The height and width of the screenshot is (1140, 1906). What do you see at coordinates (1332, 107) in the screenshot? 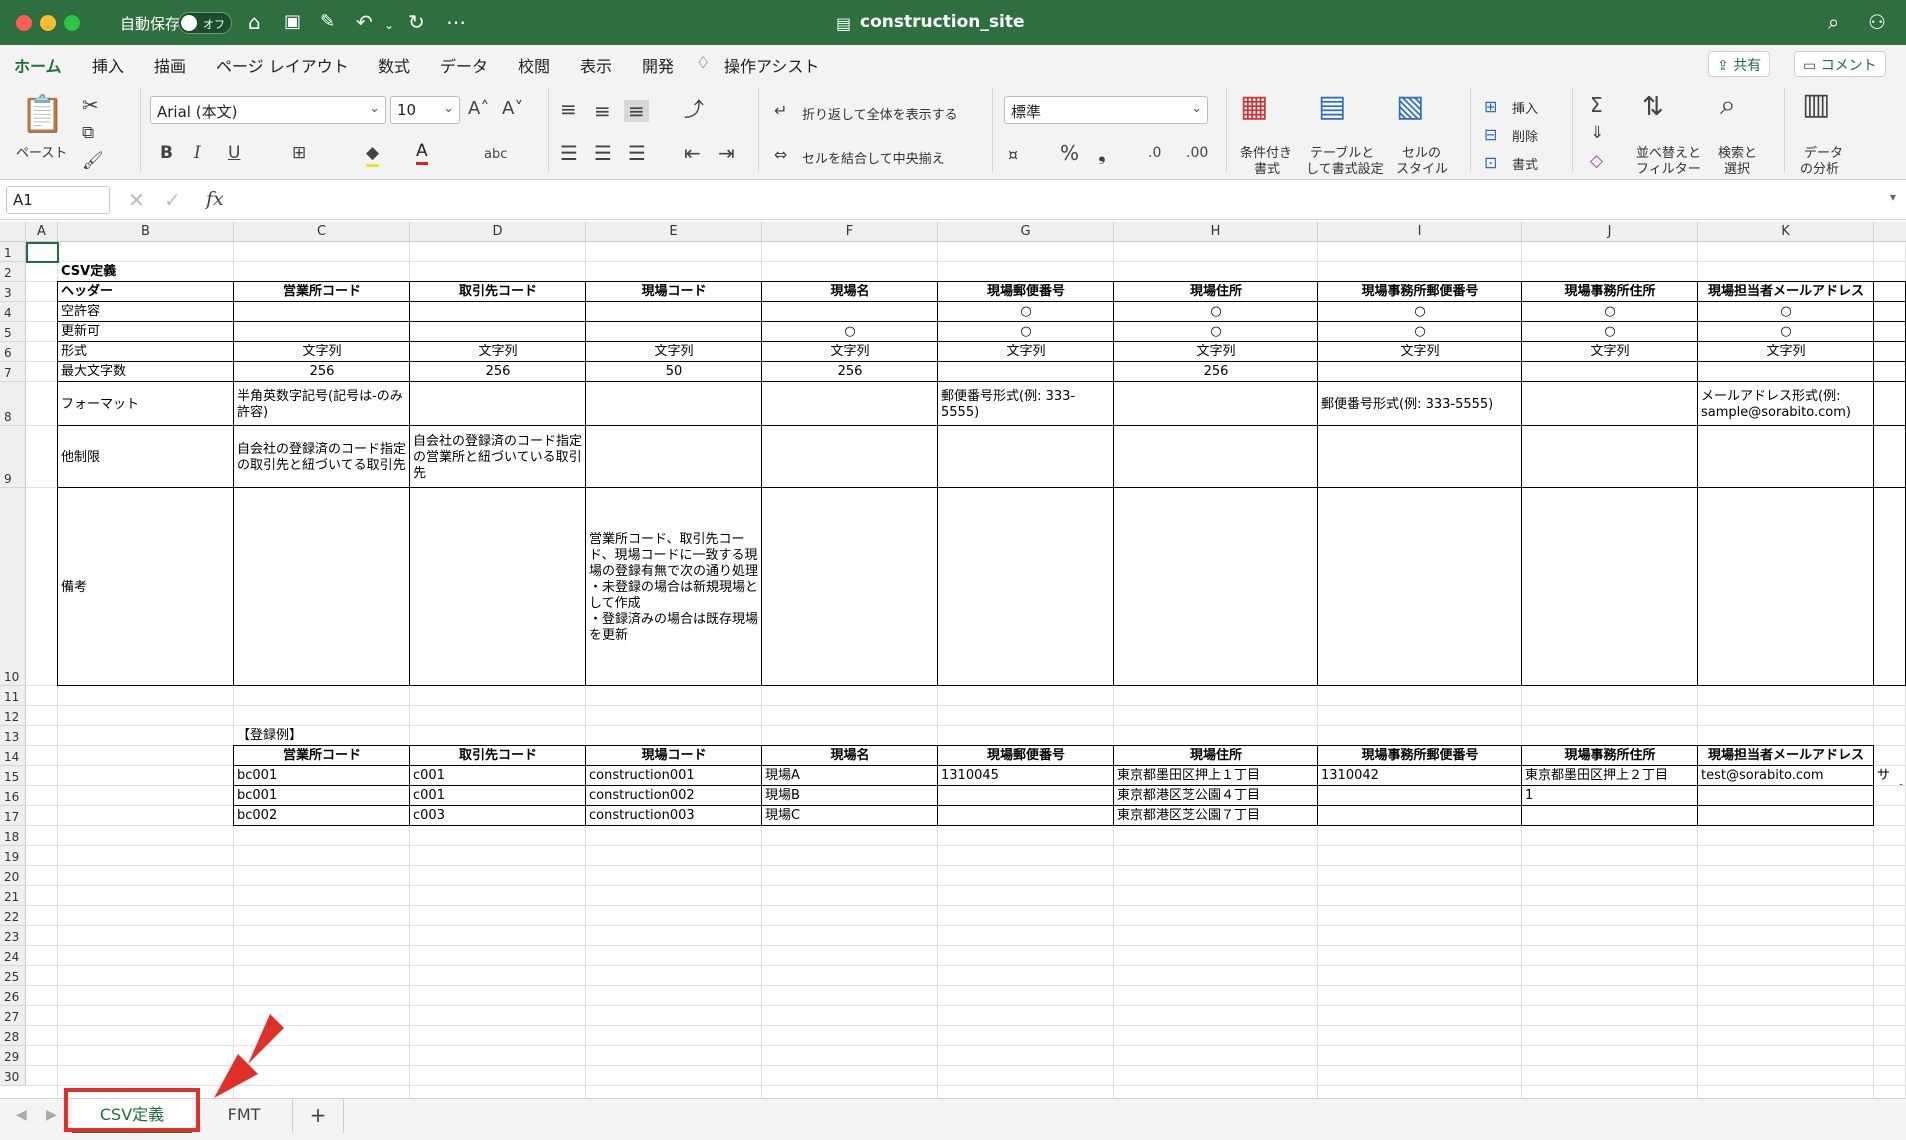
I see `format-as-table-icon: ▤` at bounding box center [1332, 107].